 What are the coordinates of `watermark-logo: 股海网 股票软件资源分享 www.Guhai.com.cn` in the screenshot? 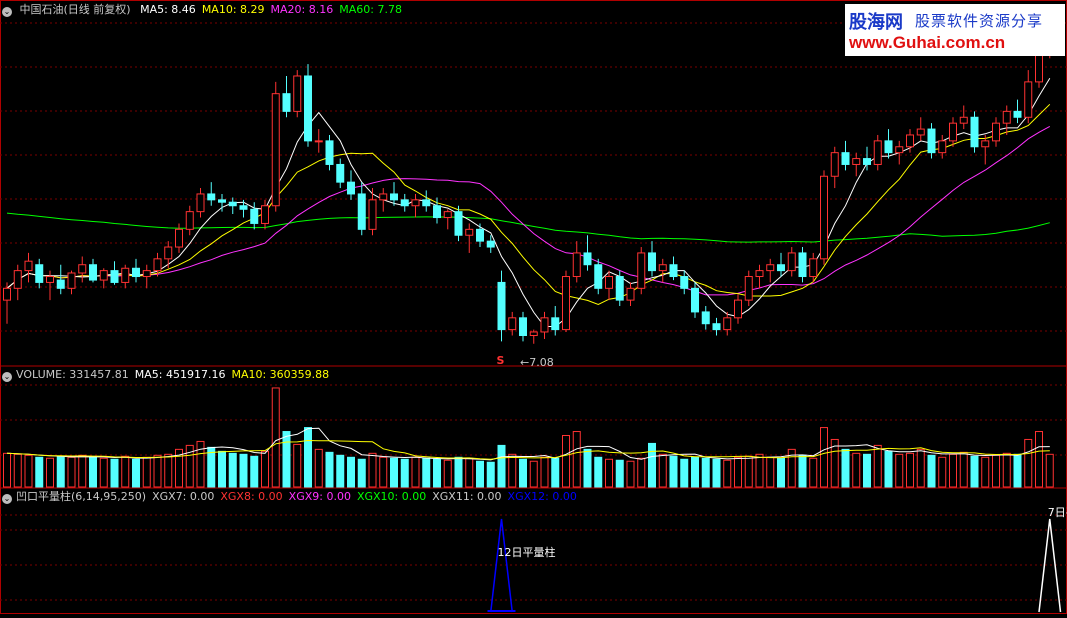 It's located at (955, 30).